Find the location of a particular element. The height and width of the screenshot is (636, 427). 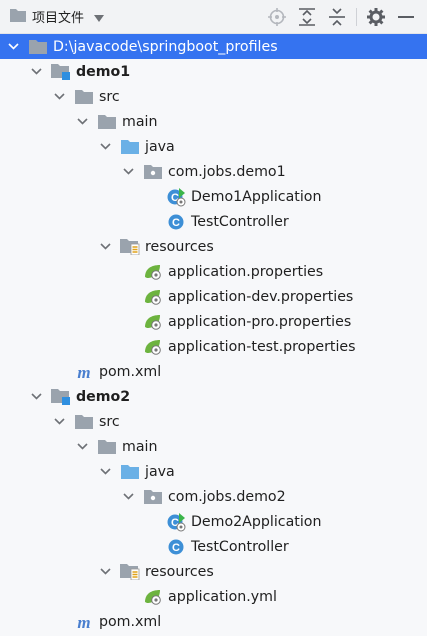

tree-row-class: C Demo2Application is located at coordinates (213, 521).